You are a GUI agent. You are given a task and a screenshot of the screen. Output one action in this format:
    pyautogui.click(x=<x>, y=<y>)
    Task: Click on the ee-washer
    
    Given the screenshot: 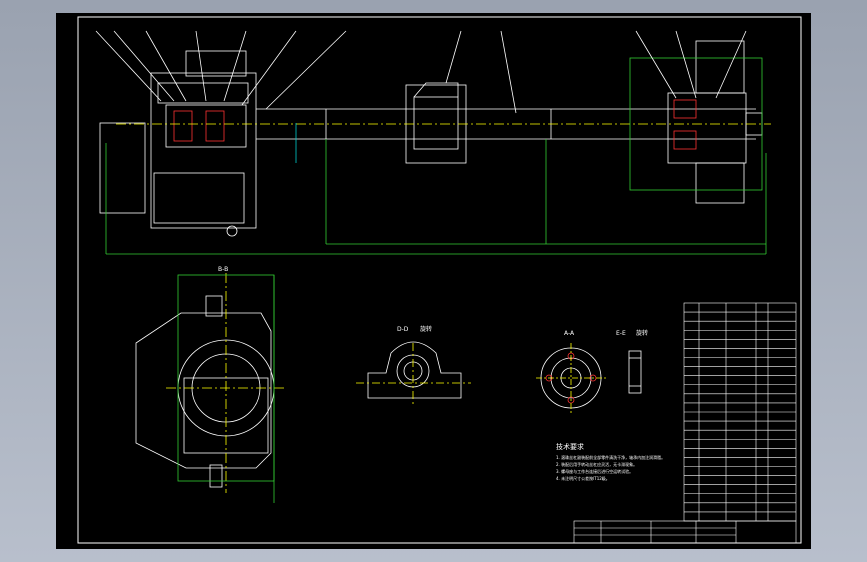 What is the action you would take?
    pyautogui.click(x=635, y=372)
    